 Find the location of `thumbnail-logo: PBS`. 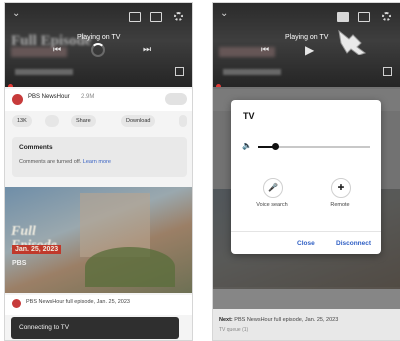

thumbnail-logo: PBS is located at coordinates (19, 263).